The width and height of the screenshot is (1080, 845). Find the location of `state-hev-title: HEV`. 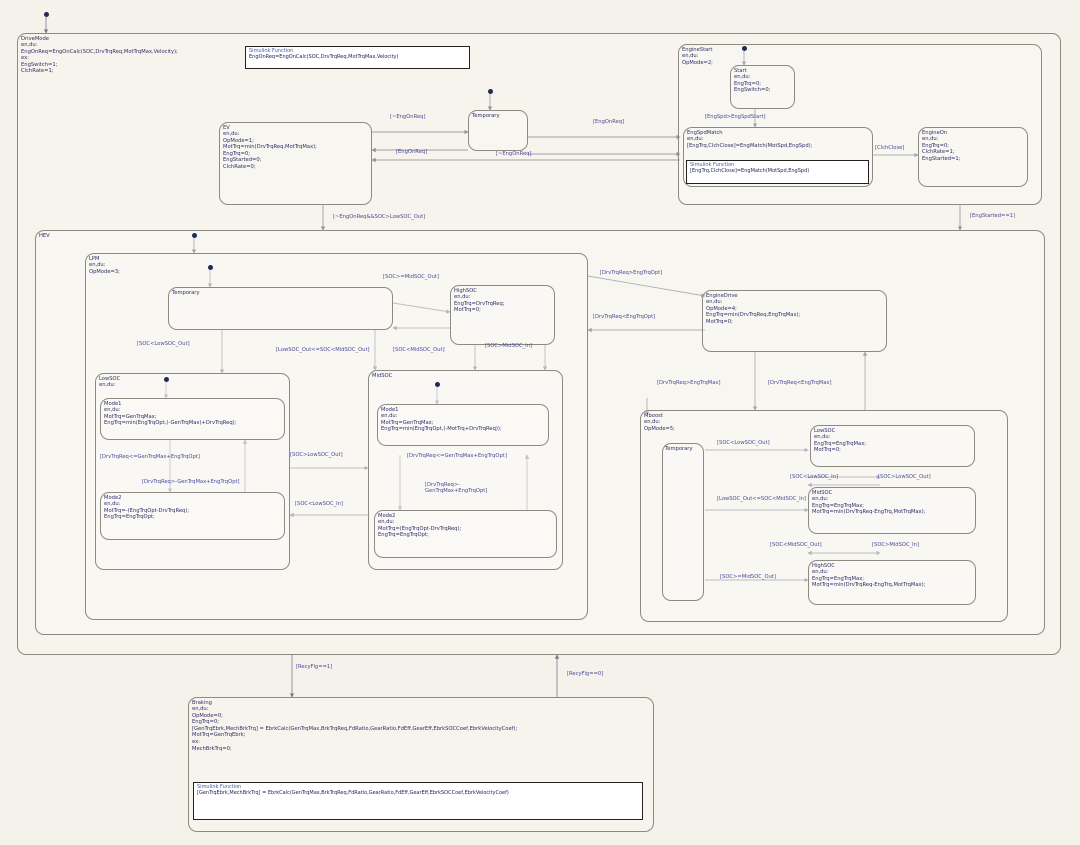

state-hev-title: HEV is located at coordinates (44, 236).